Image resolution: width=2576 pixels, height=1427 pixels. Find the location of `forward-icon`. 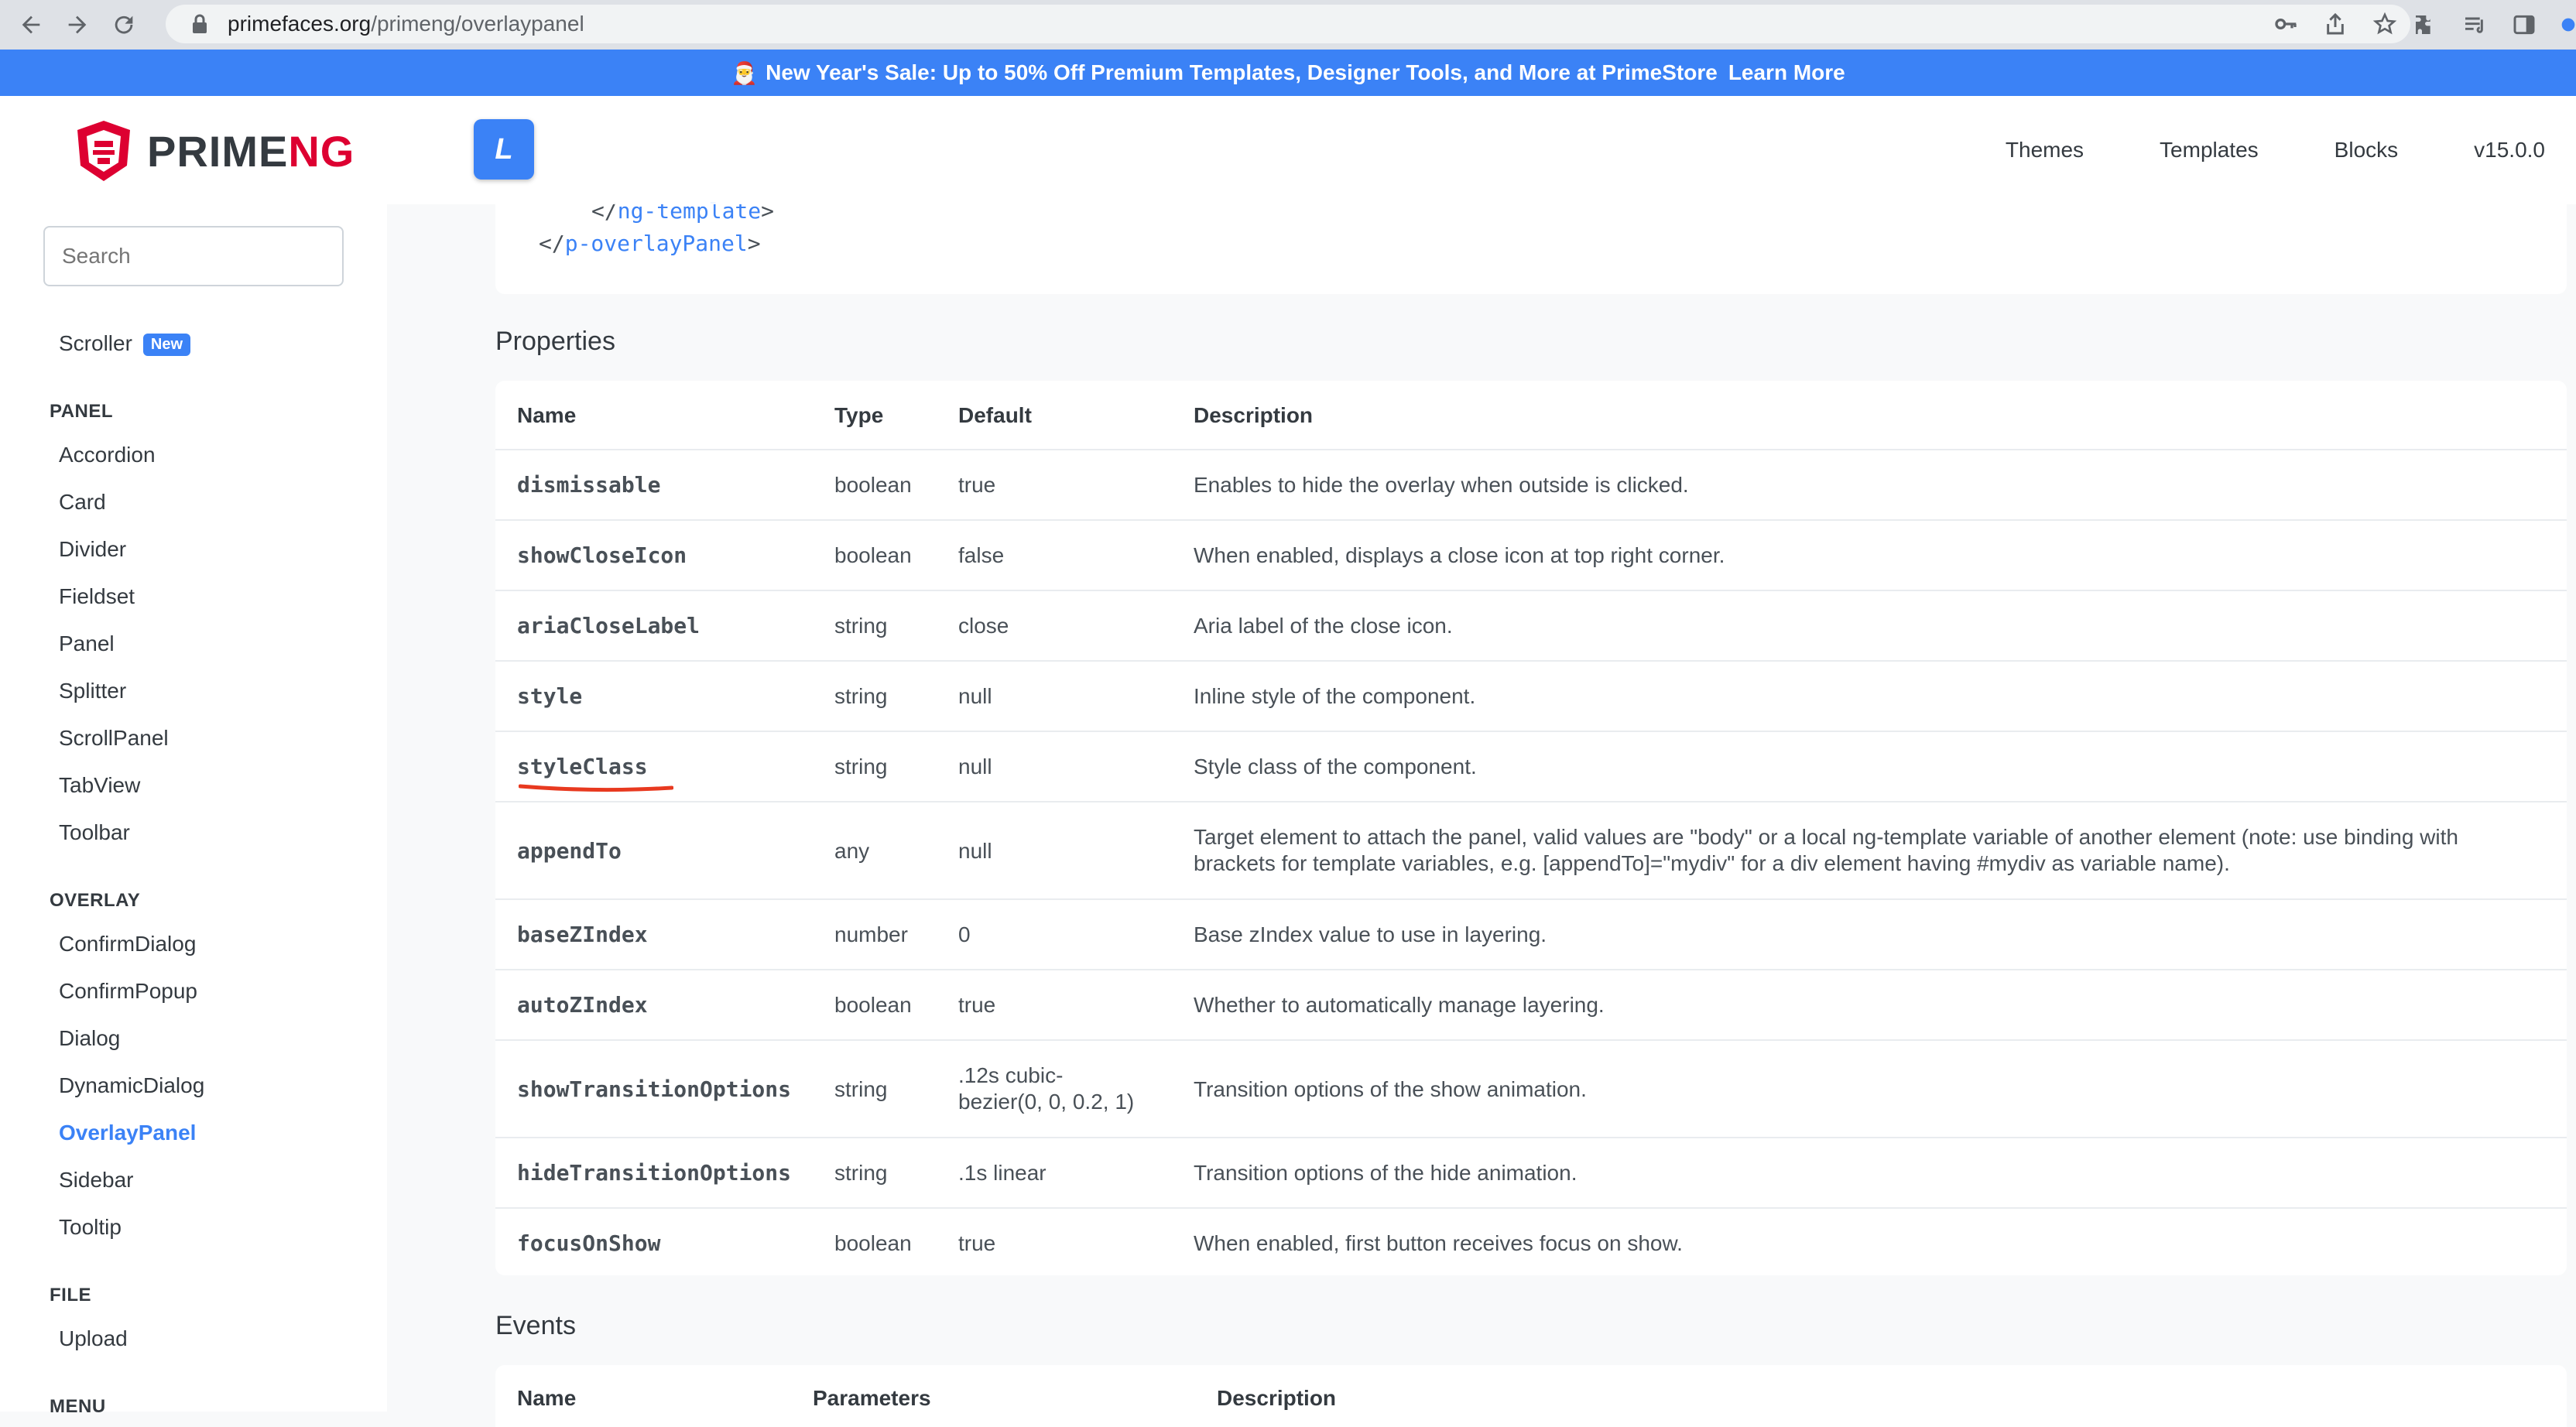

forward-icon is located at coordinates (77, 24).